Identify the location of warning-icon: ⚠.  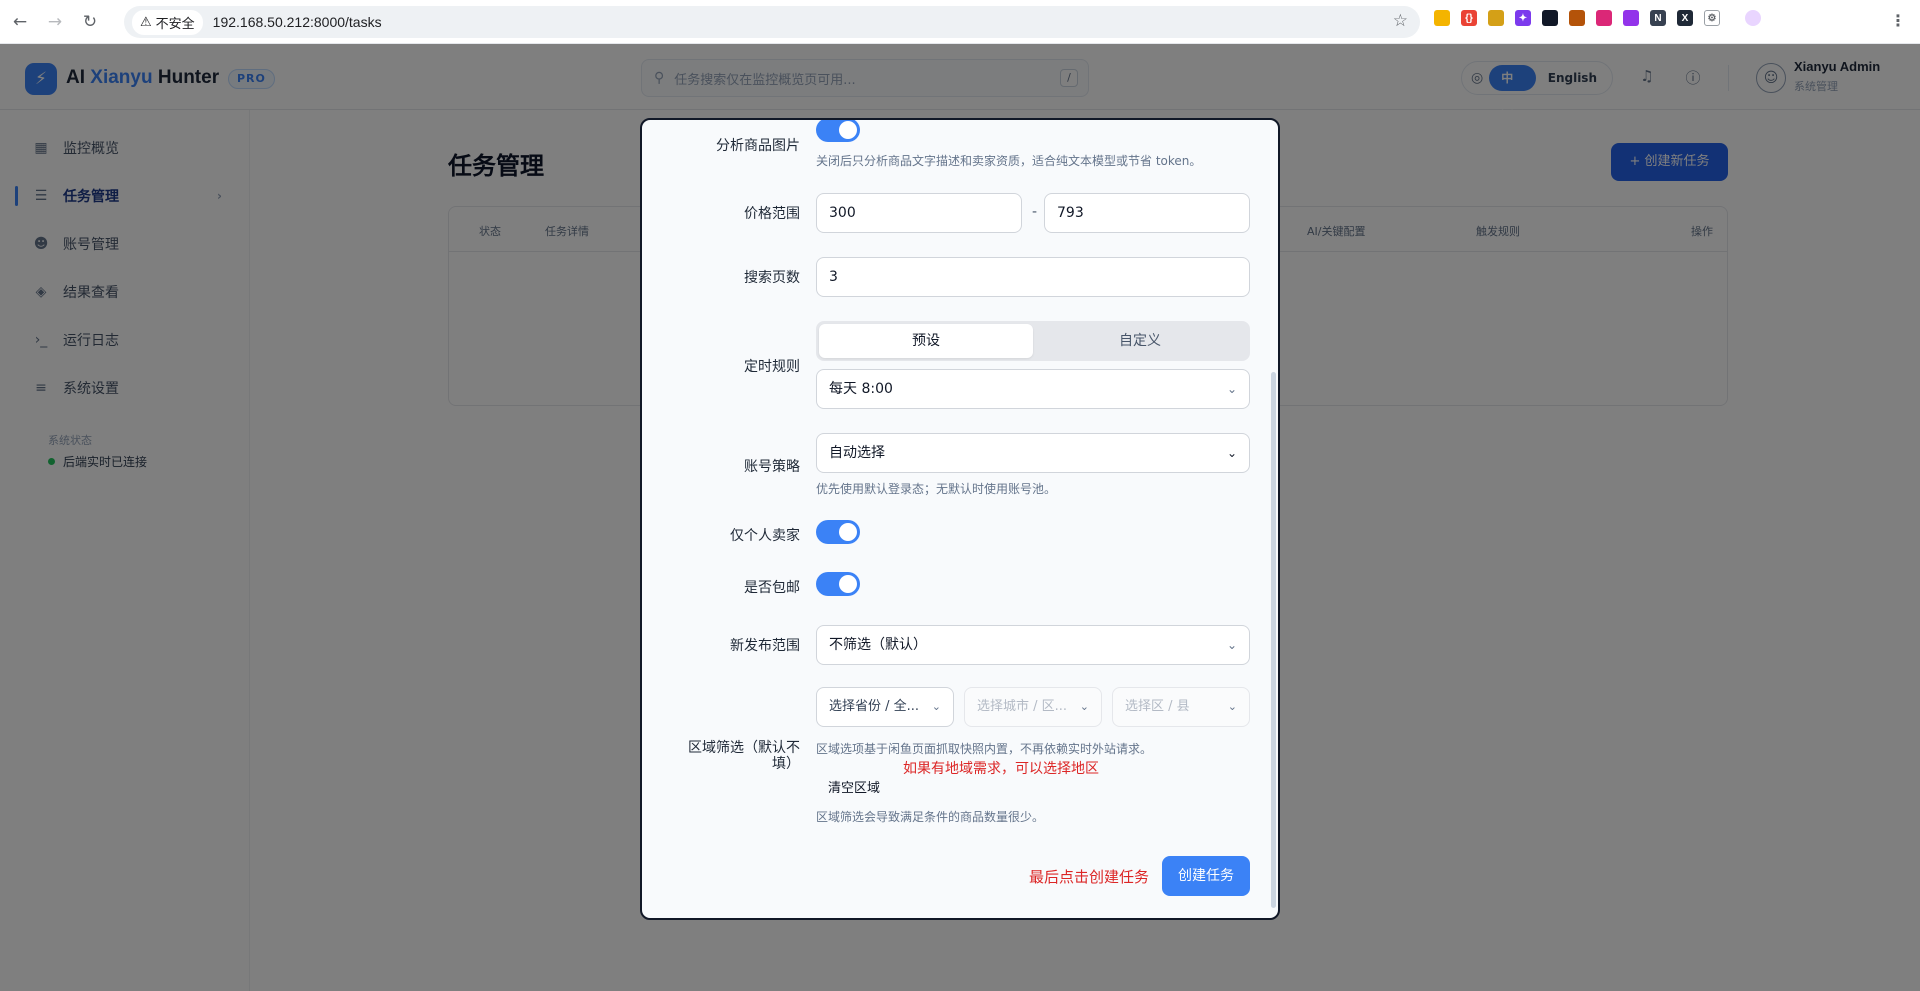
(146, 22).